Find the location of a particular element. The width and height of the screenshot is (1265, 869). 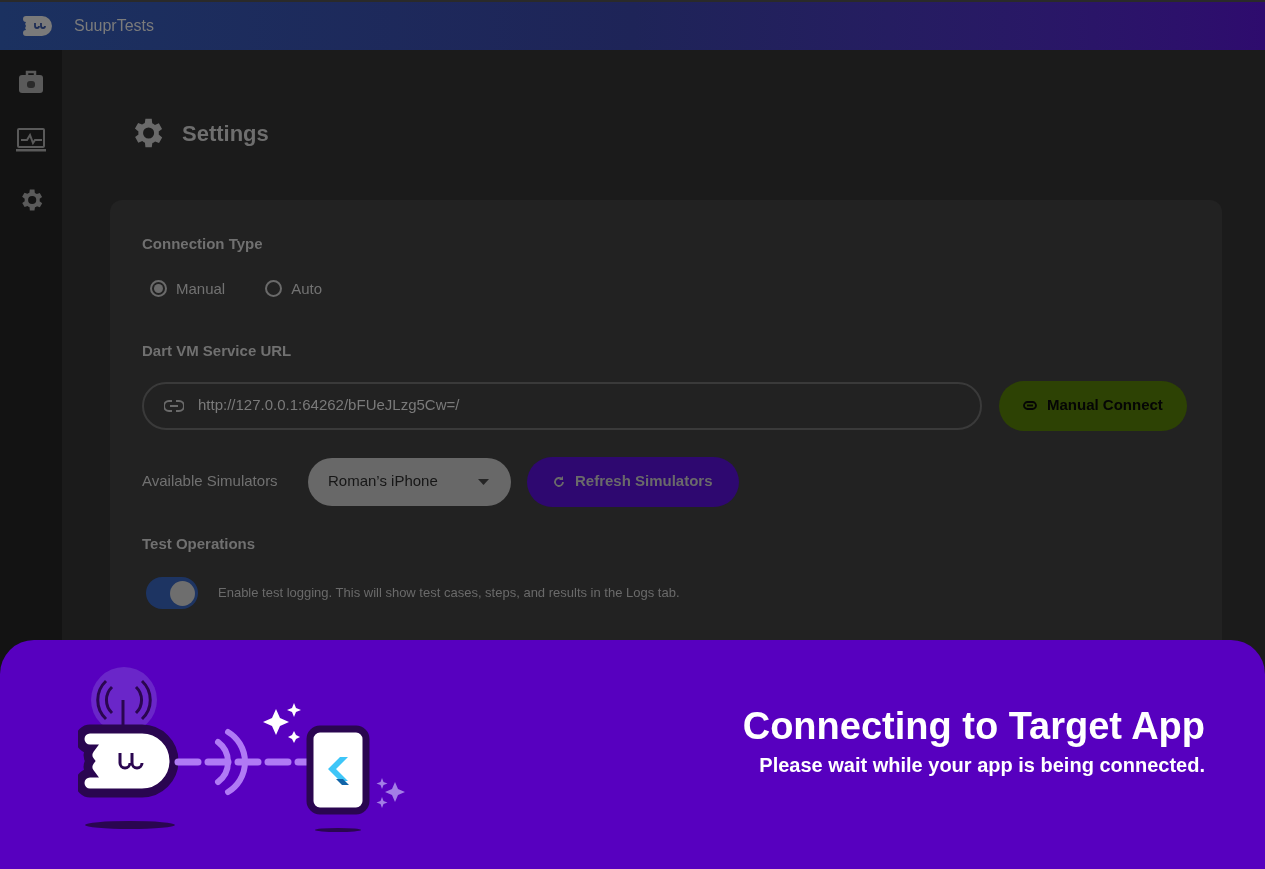

refresh-icon is located at coordinates (559, 481).